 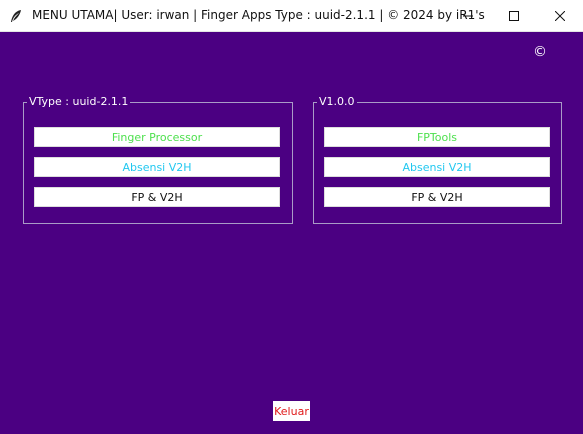 What do you see at coordinates (437, 167) in the screenshot?
I see `absensi-v2h-button-right: Absensi V2H` at bounding box center [437, 167].